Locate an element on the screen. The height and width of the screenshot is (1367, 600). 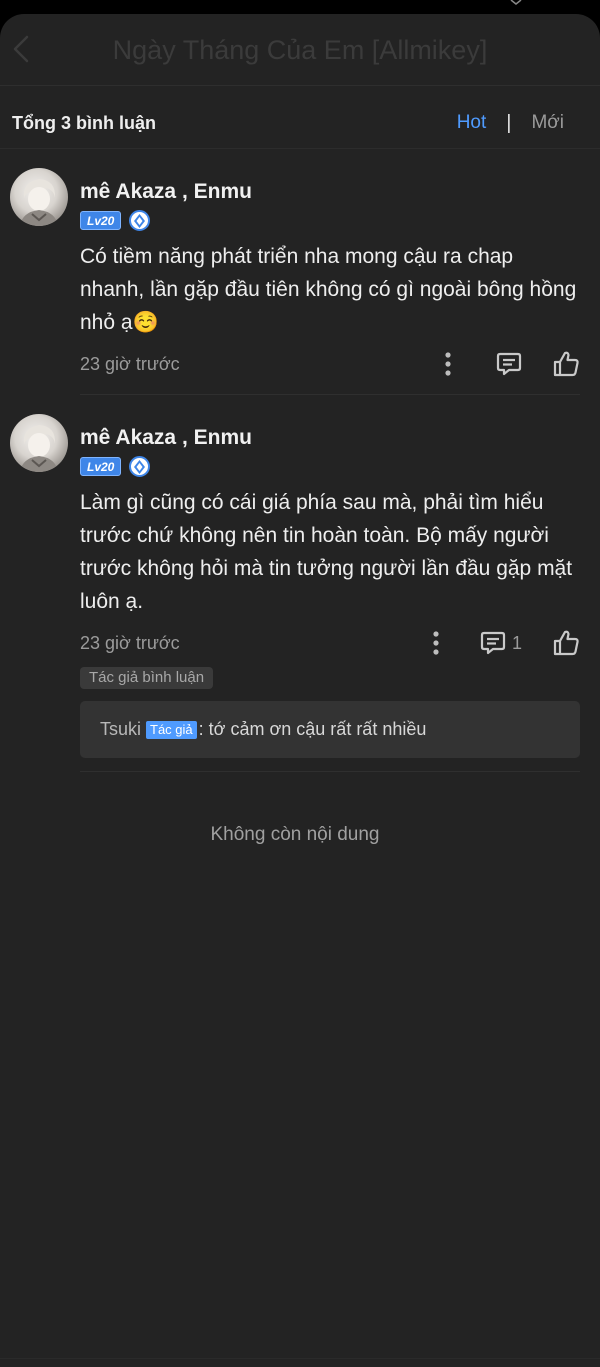
status-indicator-icon is located at coordinates (516, 2).